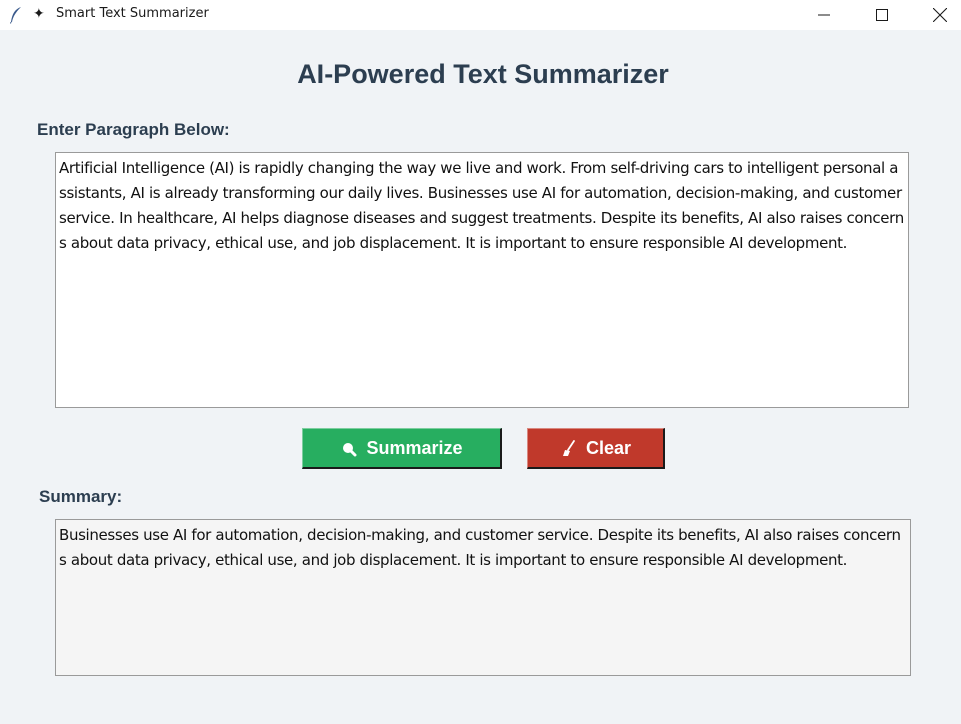 Image resolution: width=961 pixels, height=724 pixels. What do you see at coordinates (133, 129) in the screenshot?
I see `input-label: Enter Paragraph Below:` at bounding box center [133, 129].